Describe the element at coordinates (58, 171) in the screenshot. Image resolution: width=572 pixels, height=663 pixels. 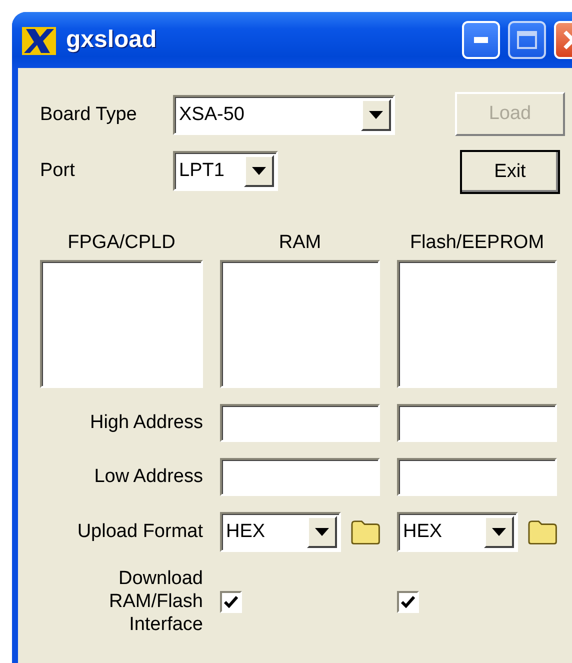
I see `field-label: Port` at that location.